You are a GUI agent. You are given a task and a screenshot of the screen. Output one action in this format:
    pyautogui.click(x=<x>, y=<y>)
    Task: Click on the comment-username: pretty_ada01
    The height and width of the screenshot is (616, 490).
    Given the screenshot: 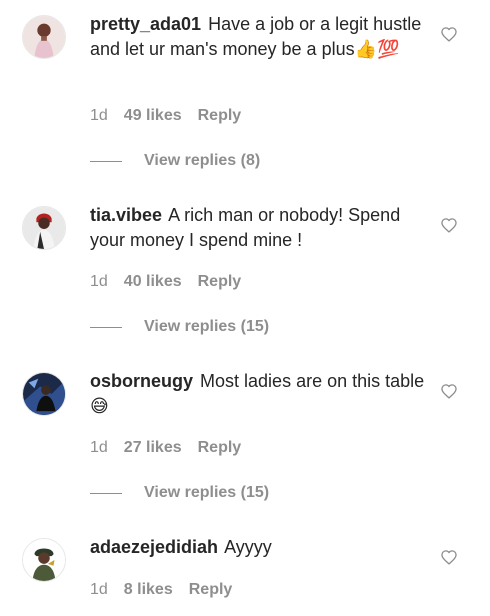 What is the action you would take?
    pyautogui.click(x=145, y=24)
    